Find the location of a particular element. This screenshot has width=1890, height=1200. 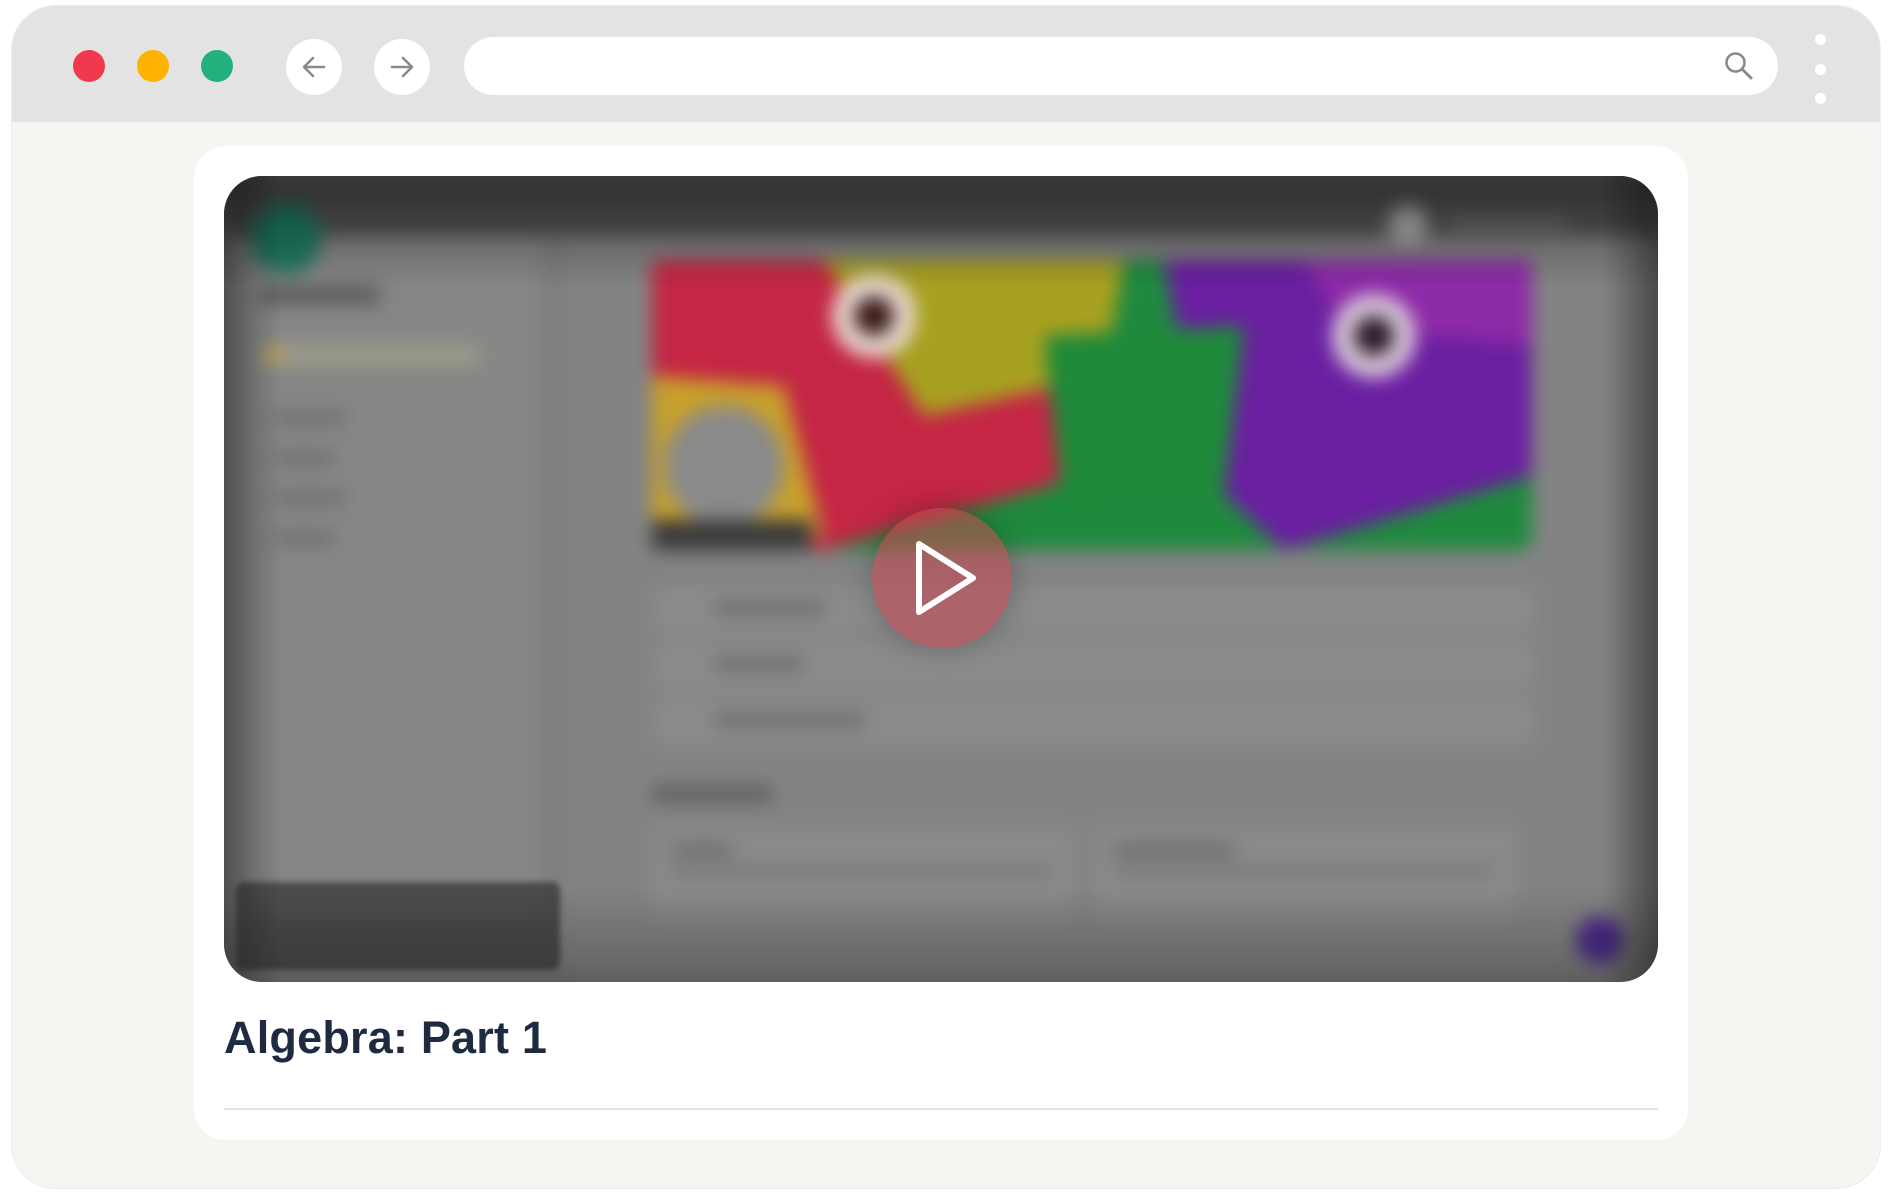

play-icon is located at coordinates (946, 578).